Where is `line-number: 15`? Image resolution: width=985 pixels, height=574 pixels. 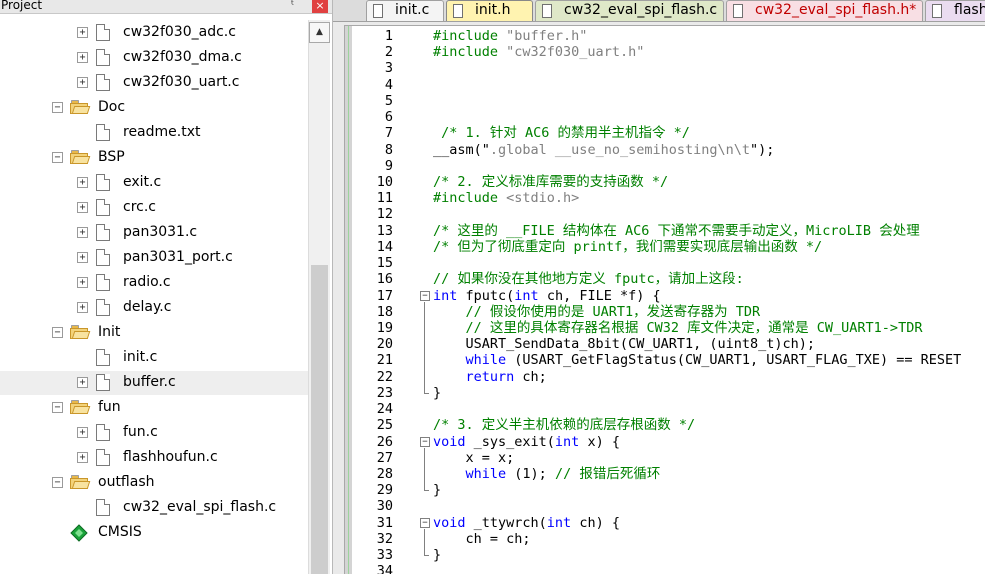 line-number: 15 is located at coordinates (384, 263).